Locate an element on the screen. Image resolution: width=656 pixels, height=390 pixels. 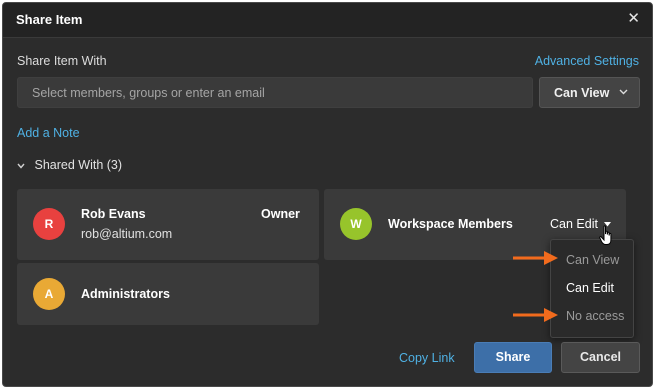
member-card-administrators: A Administrators is located at coordinates (168, 294).